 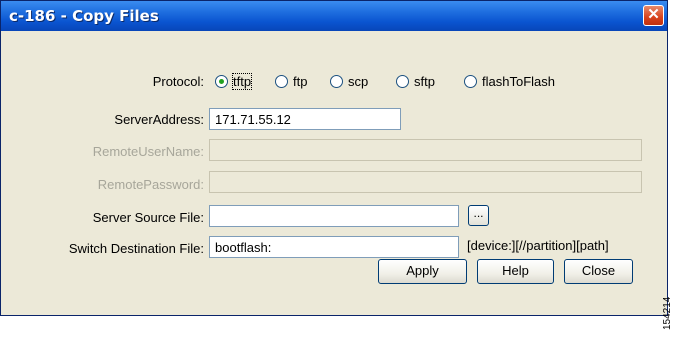 I want to click on remote-password-label: RemotePassword:, so click(x=150, y=184).